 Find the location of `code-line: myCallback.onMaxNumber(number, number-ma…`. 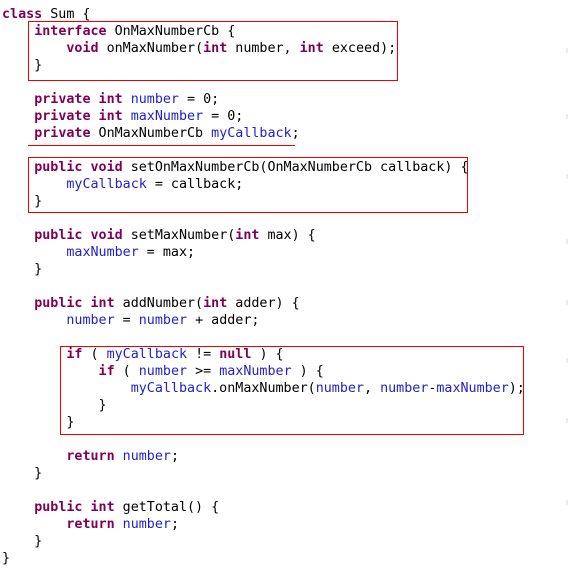

code-line: myCallback.onMaxNumber(number, number-ma… is located at coordinates (263, 388).